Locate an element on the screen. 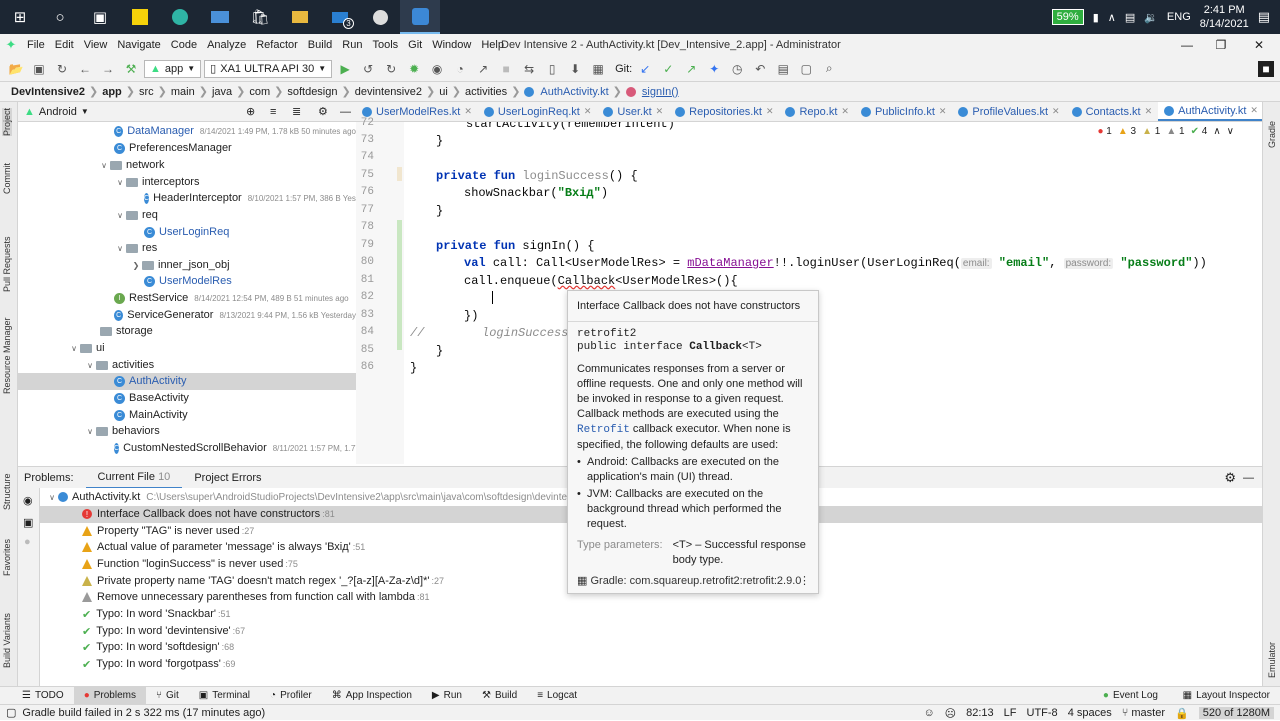 The height and width of the screenshot is (721, 1280). menu-file: File is located at coordinates (36, 45).